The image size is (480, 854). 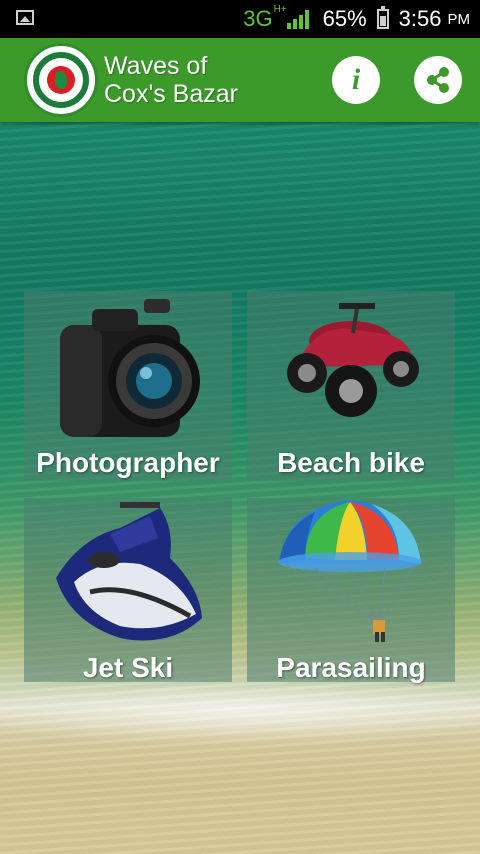 What do you see at coordinates (240, 80) in the screenshot?
I see `app-bar: Waves of Cox's Bazar i` at bounding box center [240, 80].